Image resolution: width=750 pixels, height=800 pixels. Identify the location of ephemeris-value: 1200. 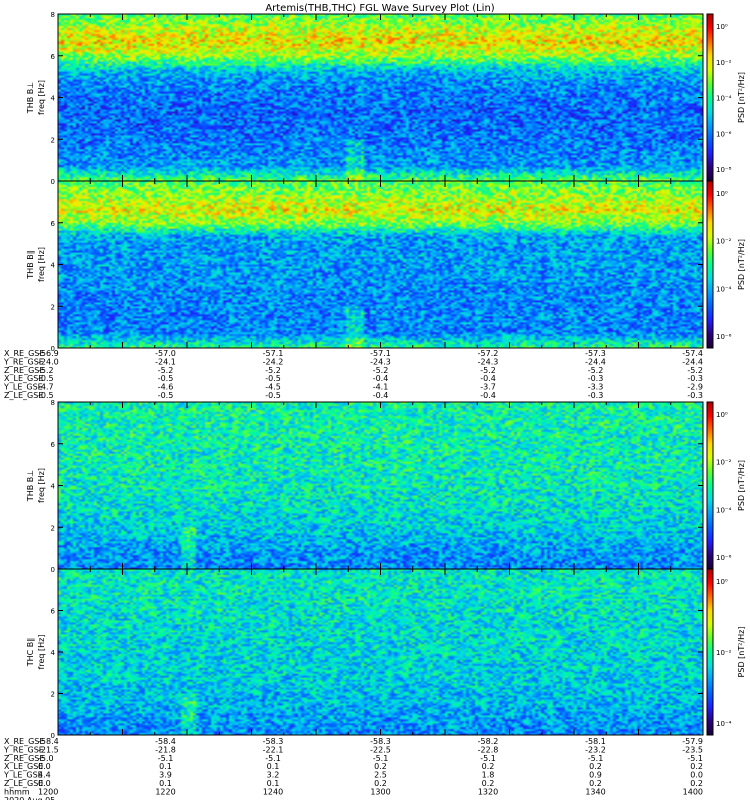
(48, 791).